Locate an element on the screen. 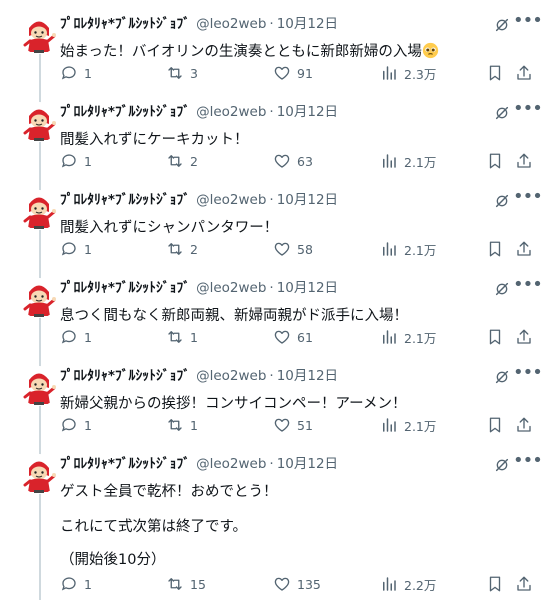 This screenshot has width=546, height=600. views-button: 2.2万 is located at coordinates (408, 584).